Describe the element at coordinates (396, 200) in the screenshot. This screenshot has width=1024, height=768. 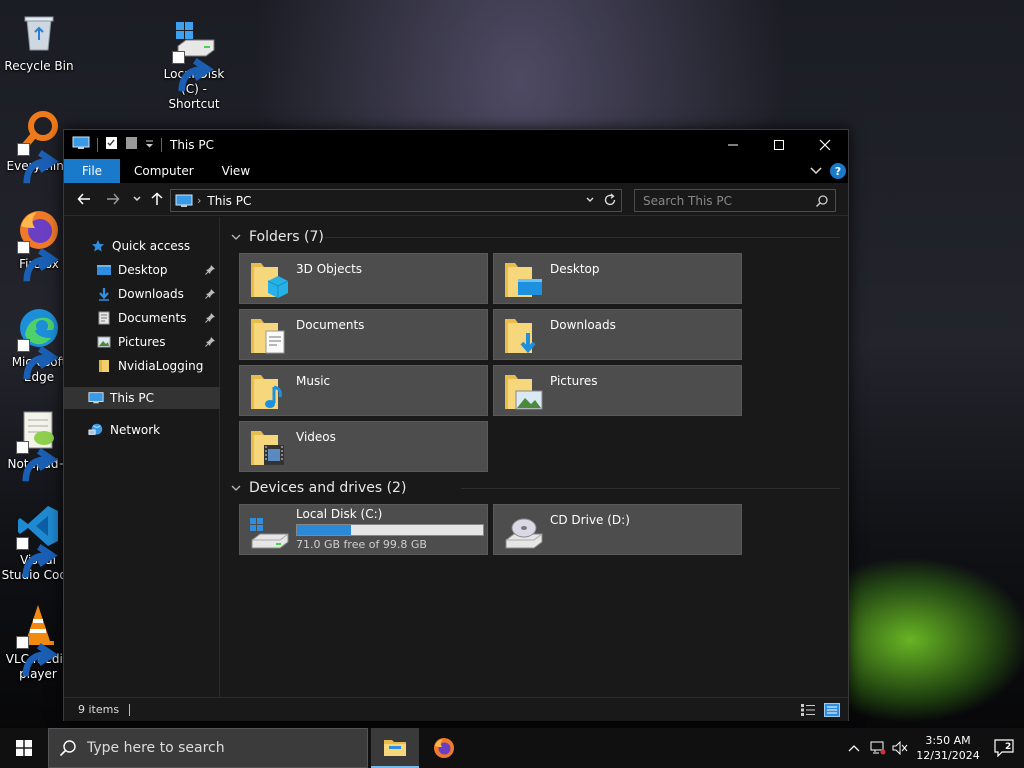
I see `address-bar: › This PC` at that location.